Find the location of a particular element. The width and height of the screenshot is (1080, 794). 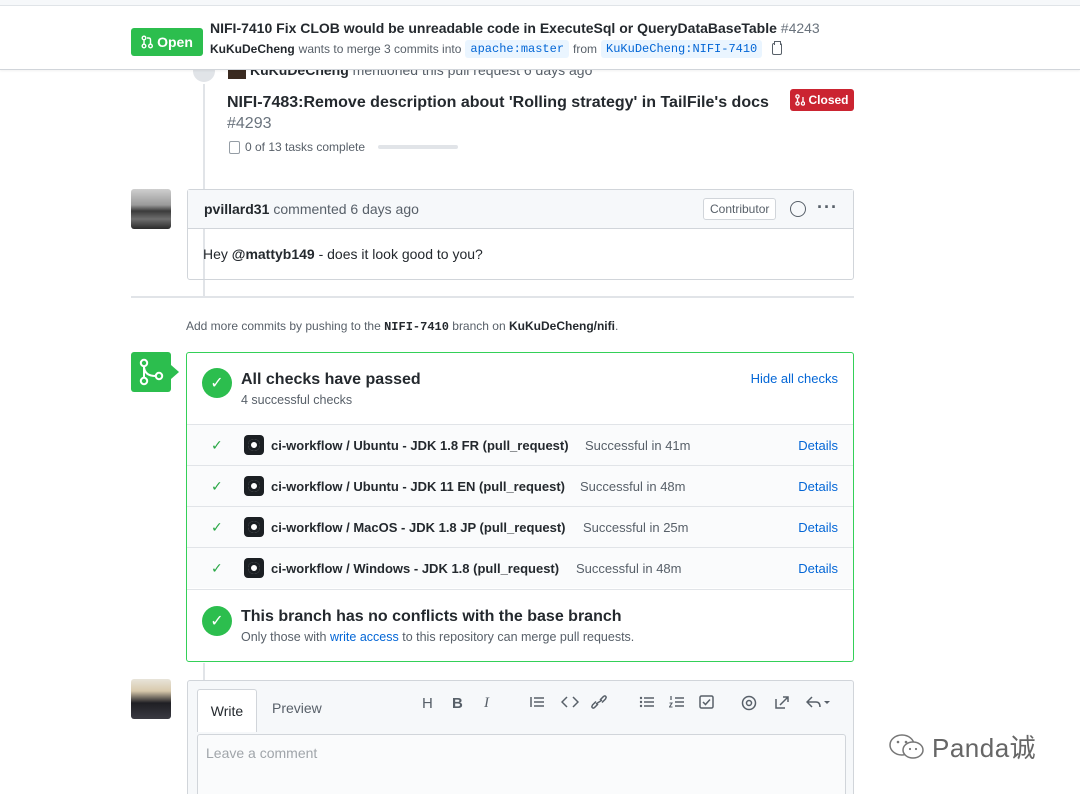

pull-request-icon is located at coordinates (147, 42).